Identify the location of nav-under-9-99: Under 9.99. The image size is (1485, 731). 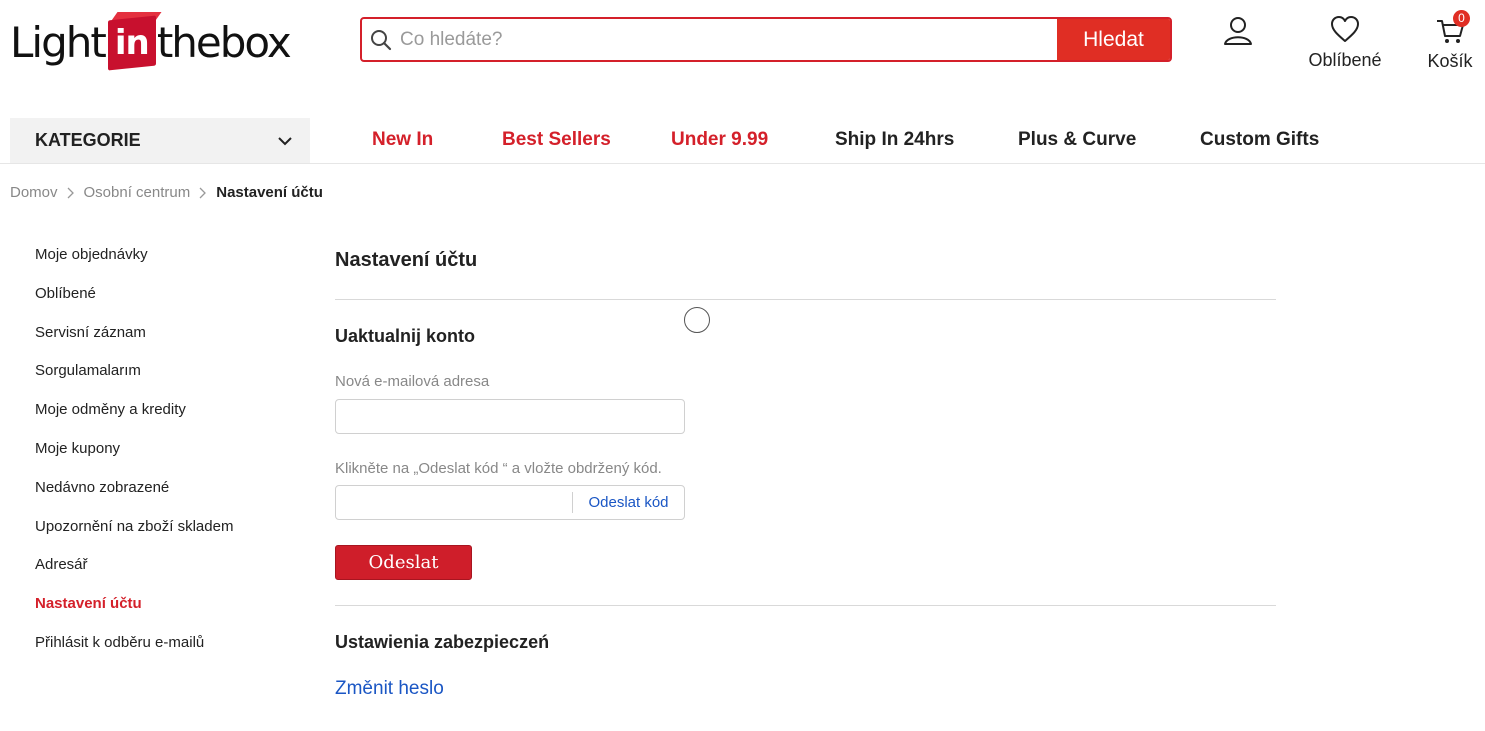
(719, 140).